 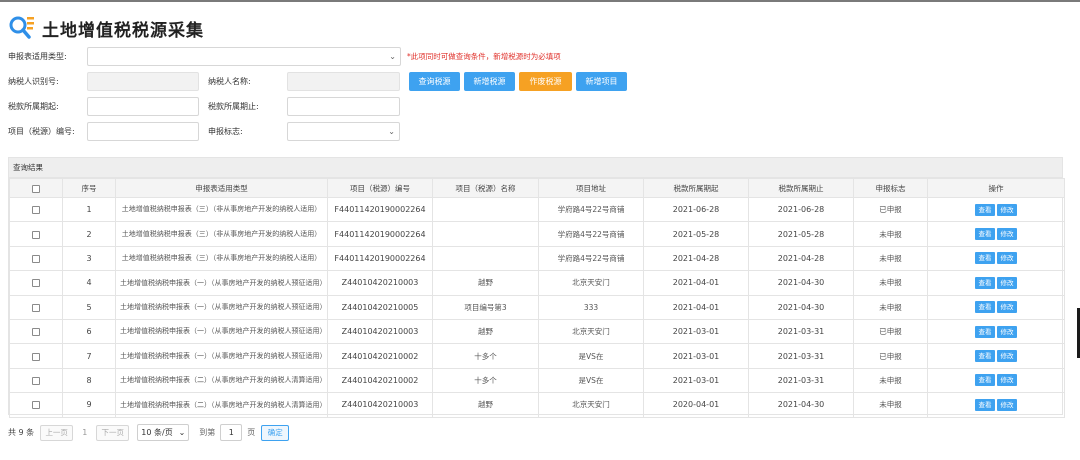 I want to click on add-project-button: 新增项目, so click(x=601, y=81).